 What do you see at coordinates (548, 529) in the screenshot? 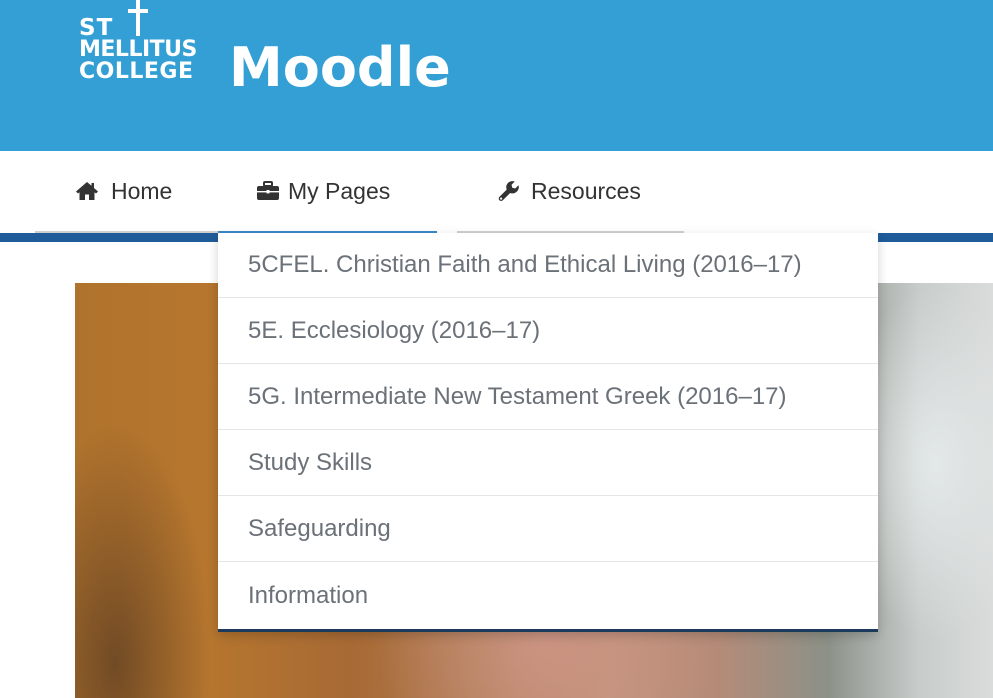
I see `dropdown-item-safeguarding: Safeguarding` at bounding box center [548, 529].